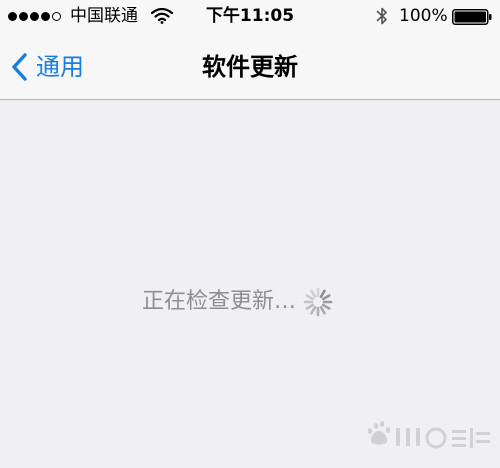 The height and width of the screenshot is (468, 500). I want to click on bluetooth-icon, so click(381, 16).